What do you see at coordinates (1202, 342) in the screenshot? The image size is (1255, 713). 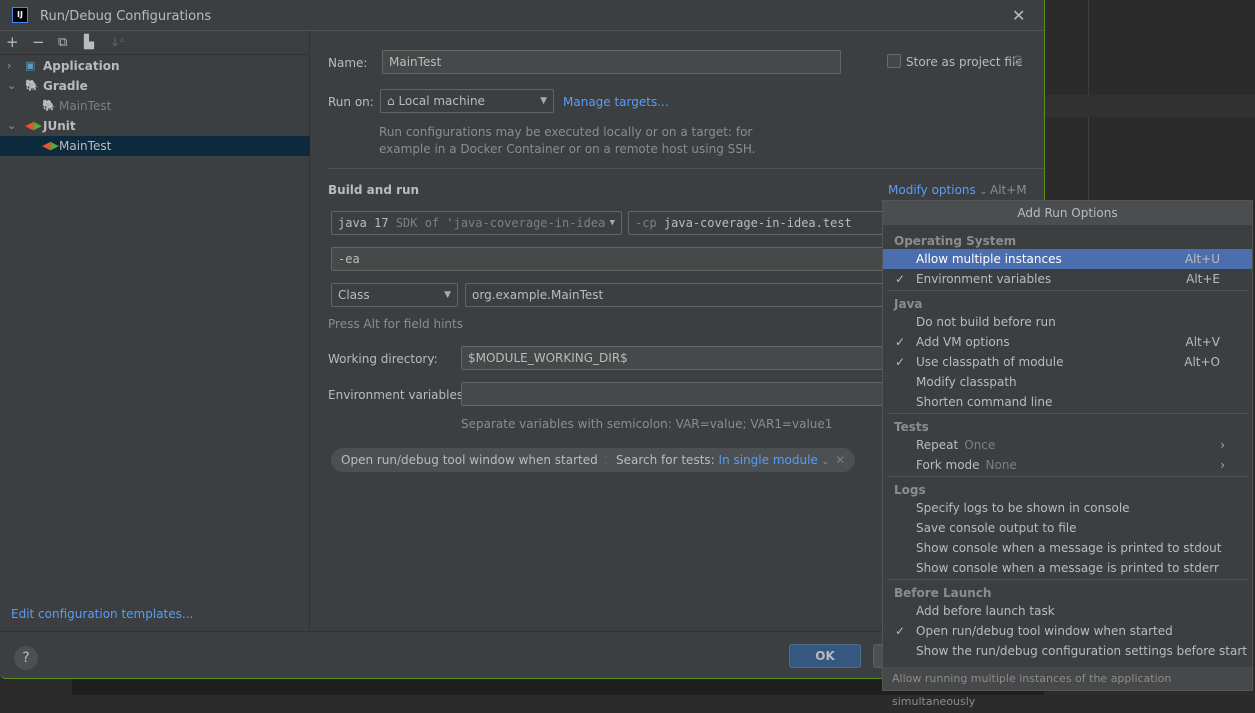 I see `menu-item-shortcut: Alt+V` at bounding box center [1202, 342].